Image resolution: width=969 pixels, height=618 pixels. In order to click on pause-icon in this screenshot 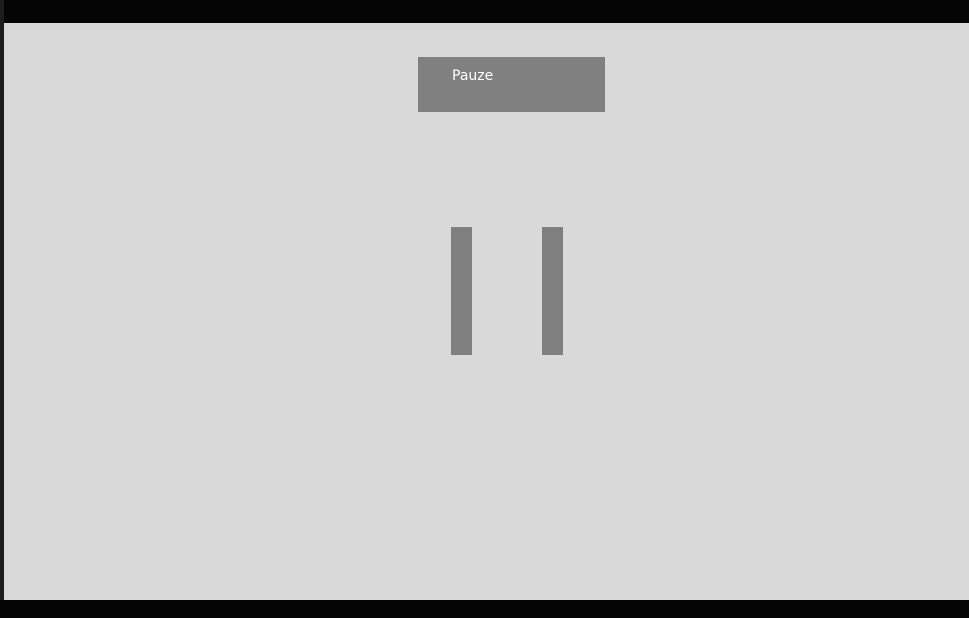, I will do `click(507, 291)`.